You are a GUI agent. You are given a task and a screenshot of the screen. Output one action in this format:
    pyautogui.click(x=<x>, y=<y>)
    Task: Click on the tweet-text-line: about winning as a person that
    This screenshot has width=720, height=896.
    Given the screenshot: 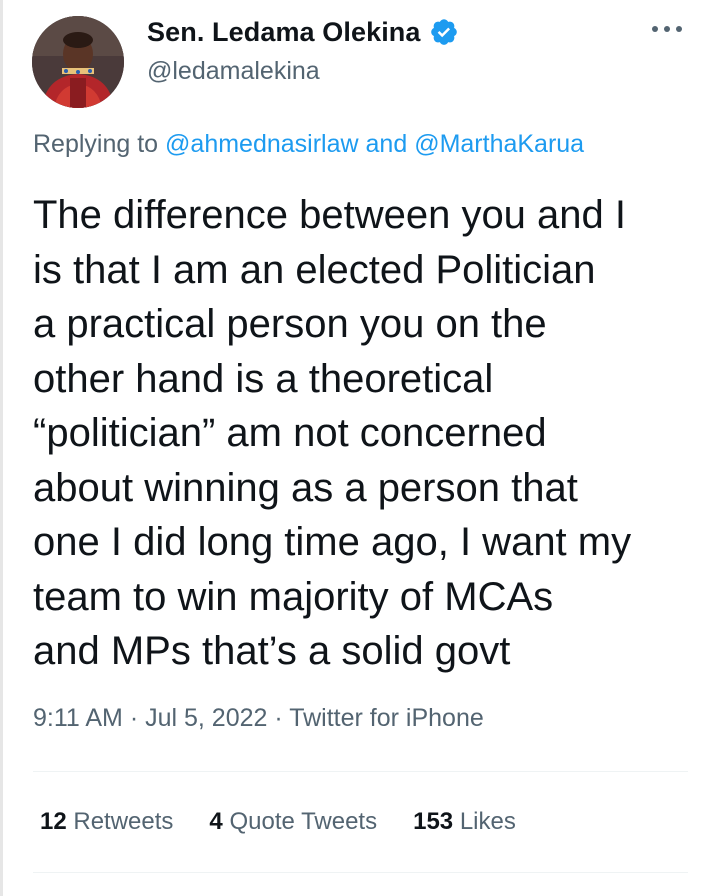 What is the action you would take?
    pyautogui.click(x=305, y=487)
    